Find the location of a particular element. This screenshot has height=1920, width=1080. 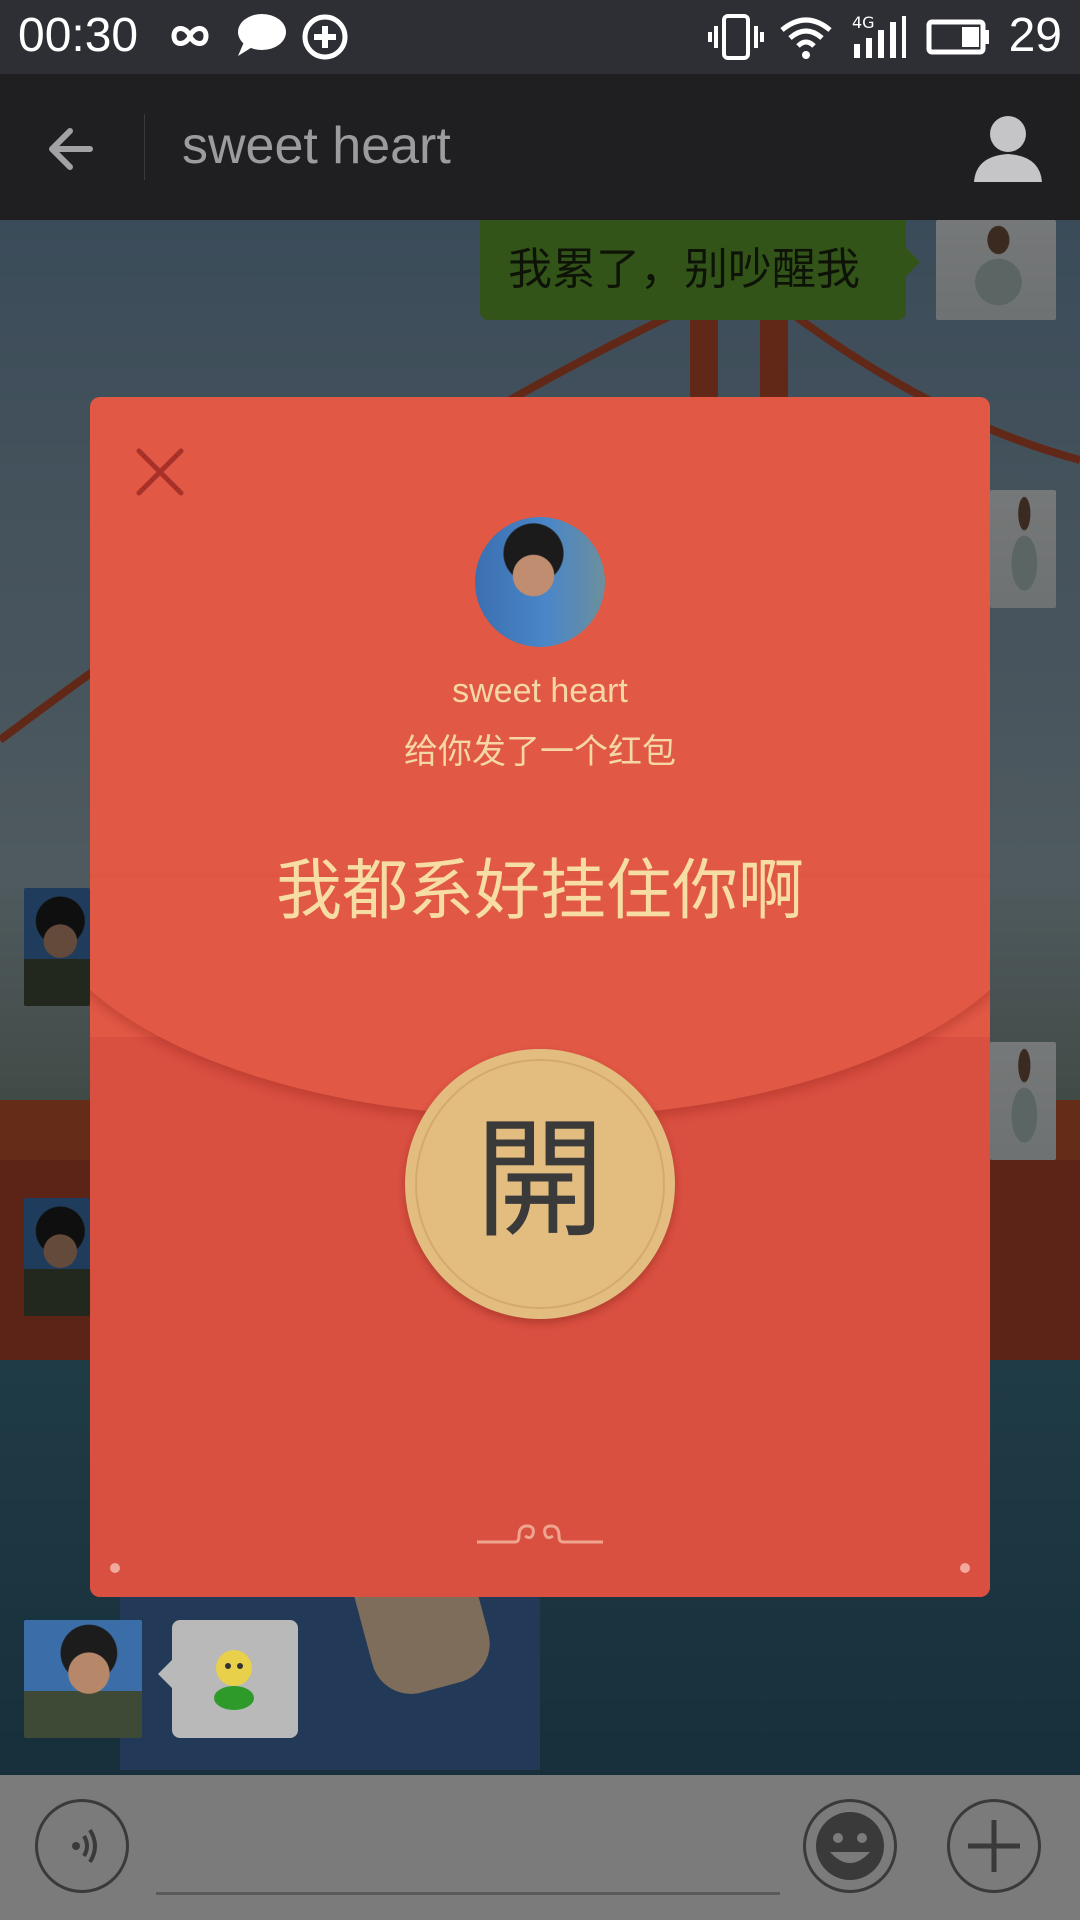

battery-icon is located at coordinates (957, 37).